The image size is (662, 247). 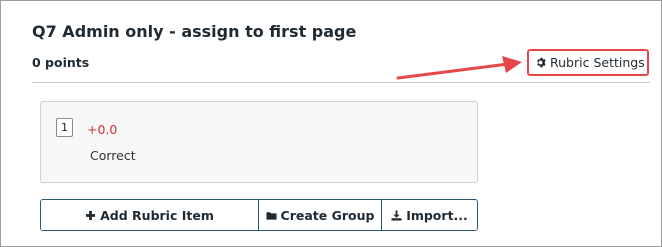 What do you see at coordinates (194, 31) in the screenshot?
I see `question-title: Q7 Admin only - assign to first page` at bounding box center [194, 31].